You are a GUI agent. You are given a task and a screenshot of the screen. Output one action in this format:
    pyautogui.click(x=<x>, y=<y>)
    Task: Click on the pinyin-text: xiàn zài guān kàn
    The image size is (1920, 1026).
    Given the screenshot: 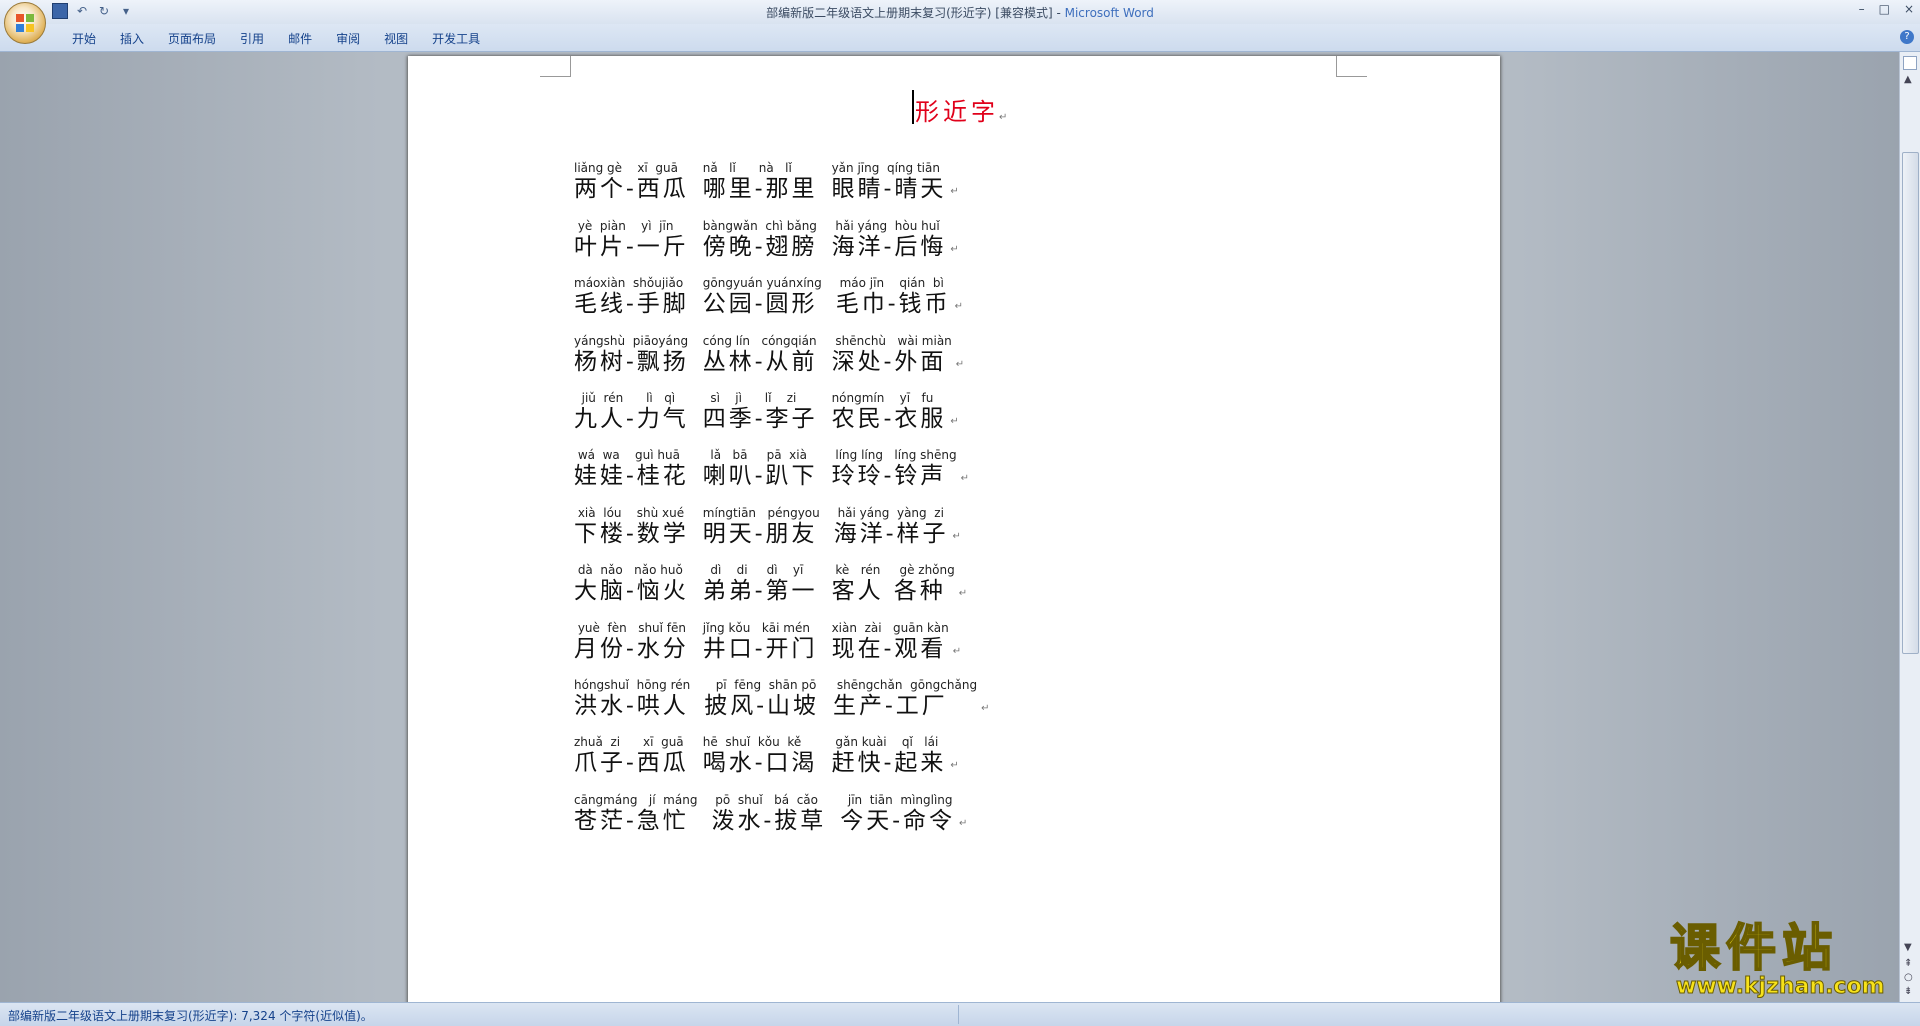 What is the action you would take?
    pyautogui.click(x=890, y=627)
    